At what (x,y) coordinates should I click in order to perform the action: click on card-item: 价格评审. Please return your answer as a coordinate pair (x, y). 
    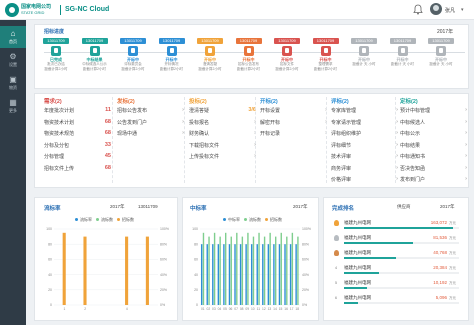
    Looking at the image, I should click on (341, 179).